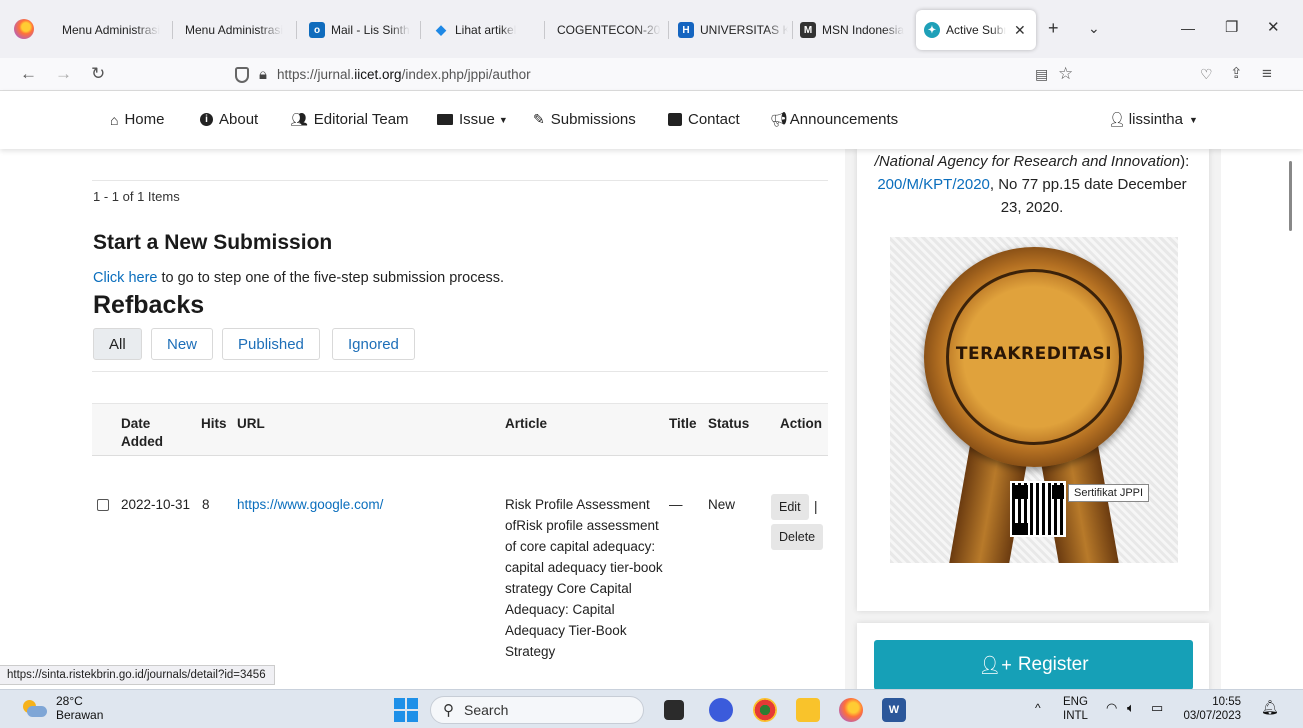 This screenshot has width=1303, height=728. I want to click on diamond-icon: ◆, so click(441, 29).